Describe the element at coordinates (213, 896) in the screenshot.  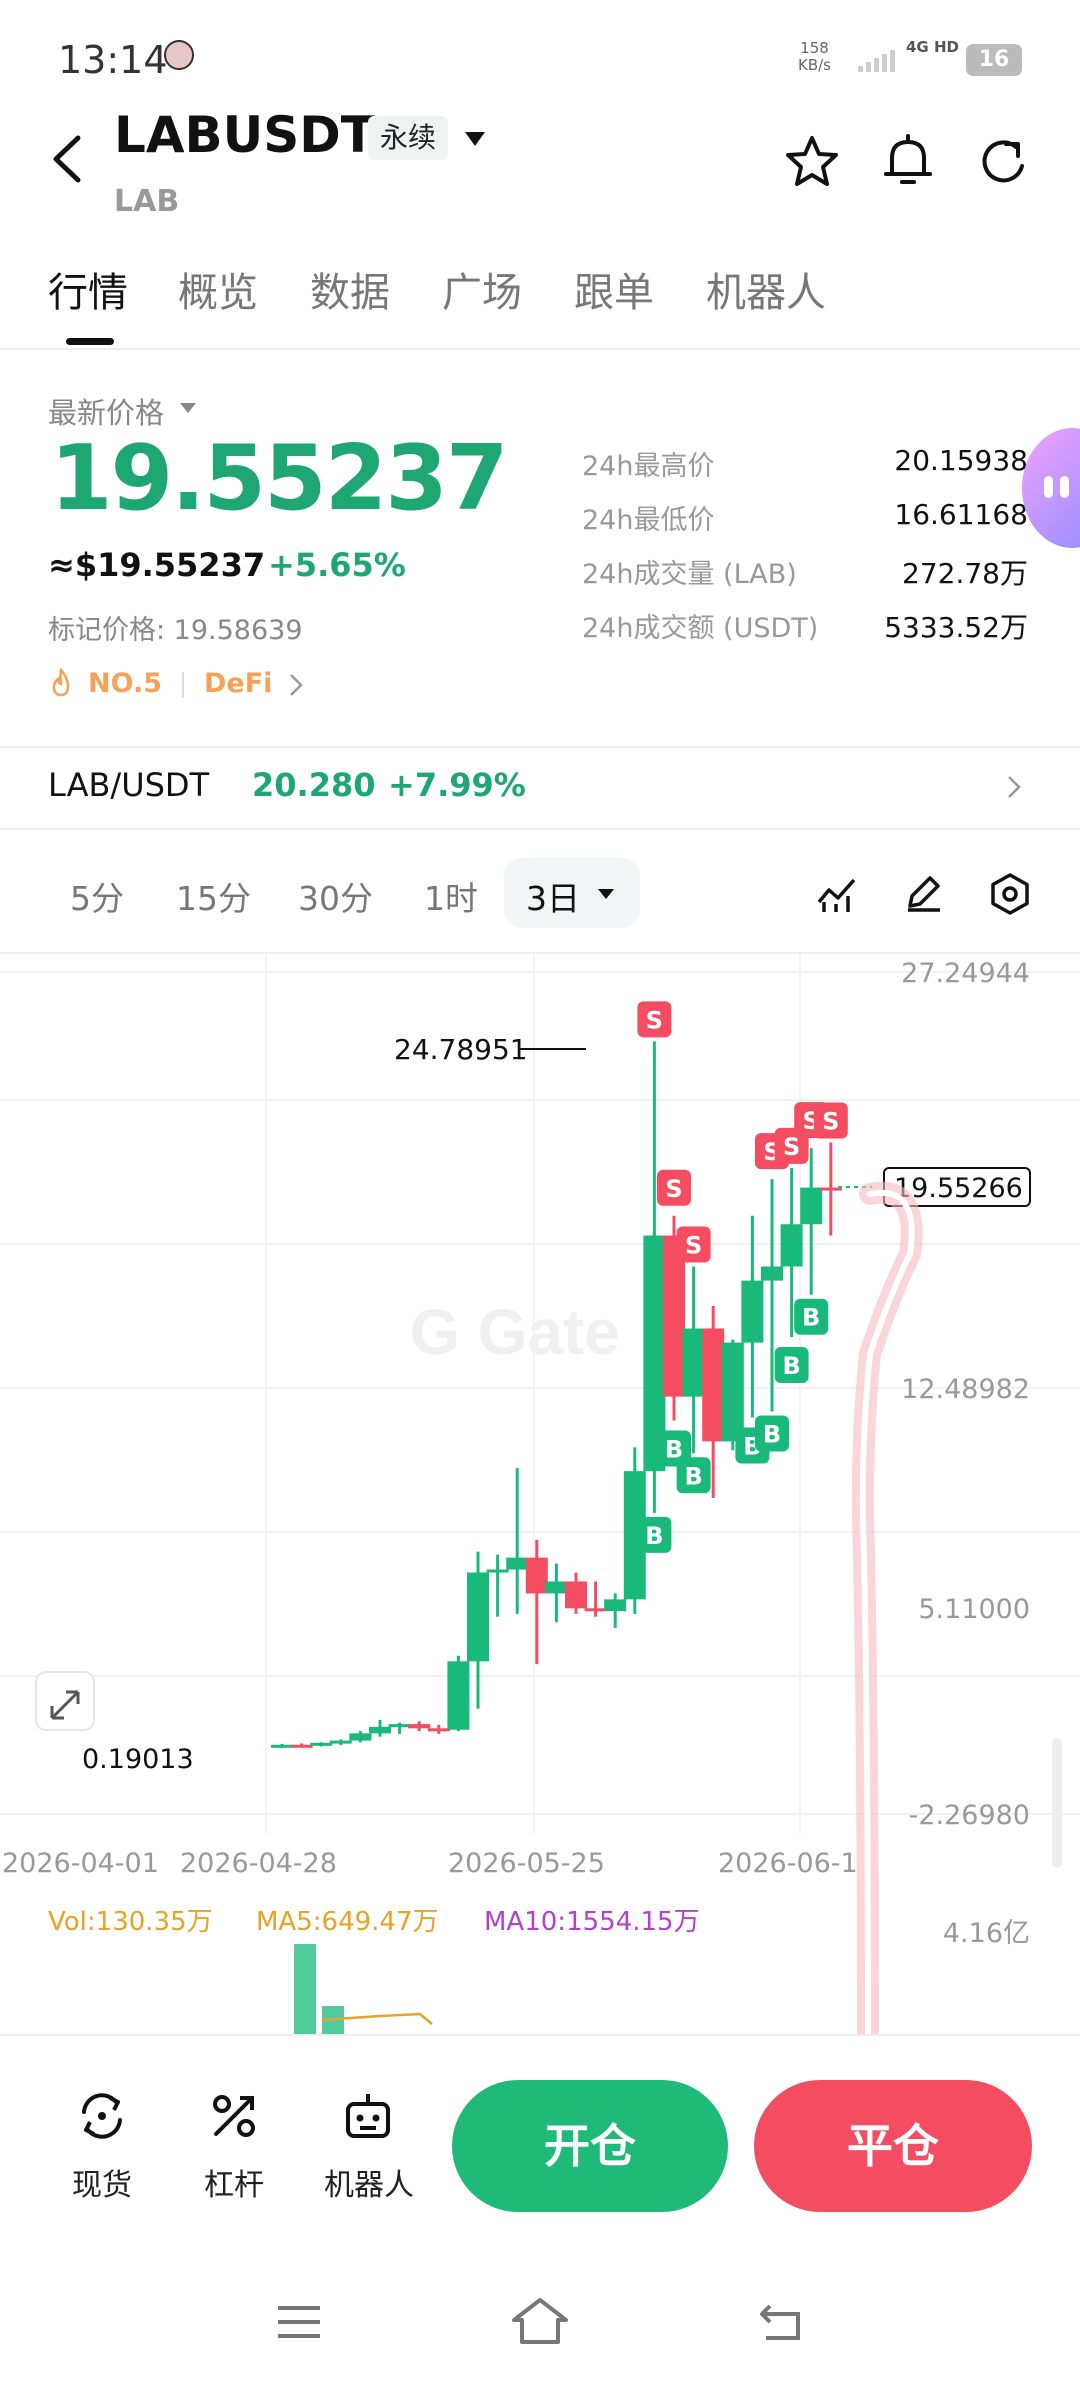
I see `interval-15m: 15分` at that location.